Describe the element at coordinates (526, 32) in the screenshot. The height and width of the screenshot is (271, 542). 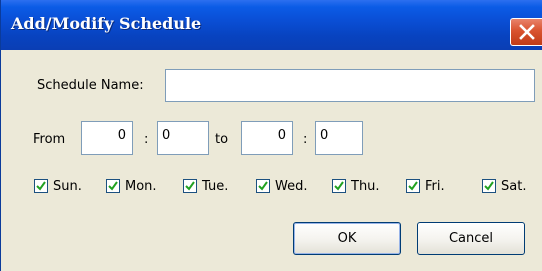
I see `close-button` at that location.